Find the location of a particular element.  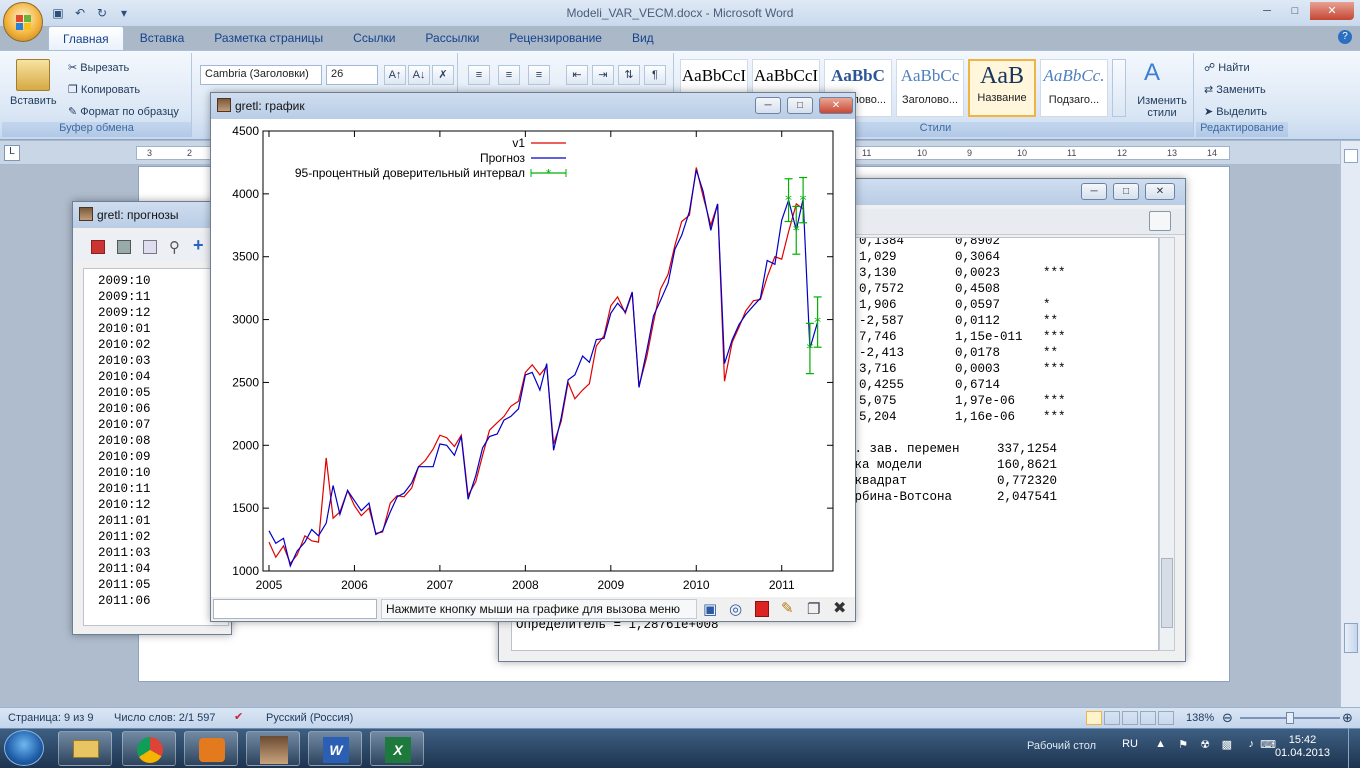

increase-indent-button: ⇥ is located at coordinates (603, 75).